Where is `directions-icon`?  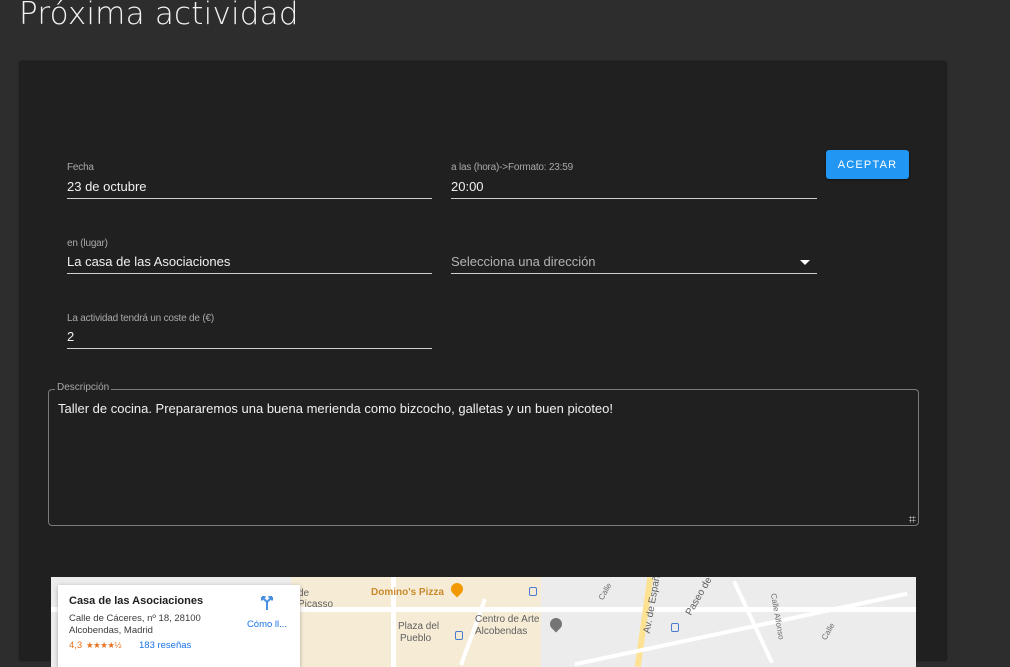
directions-icon is located at coordinates (267, 603).